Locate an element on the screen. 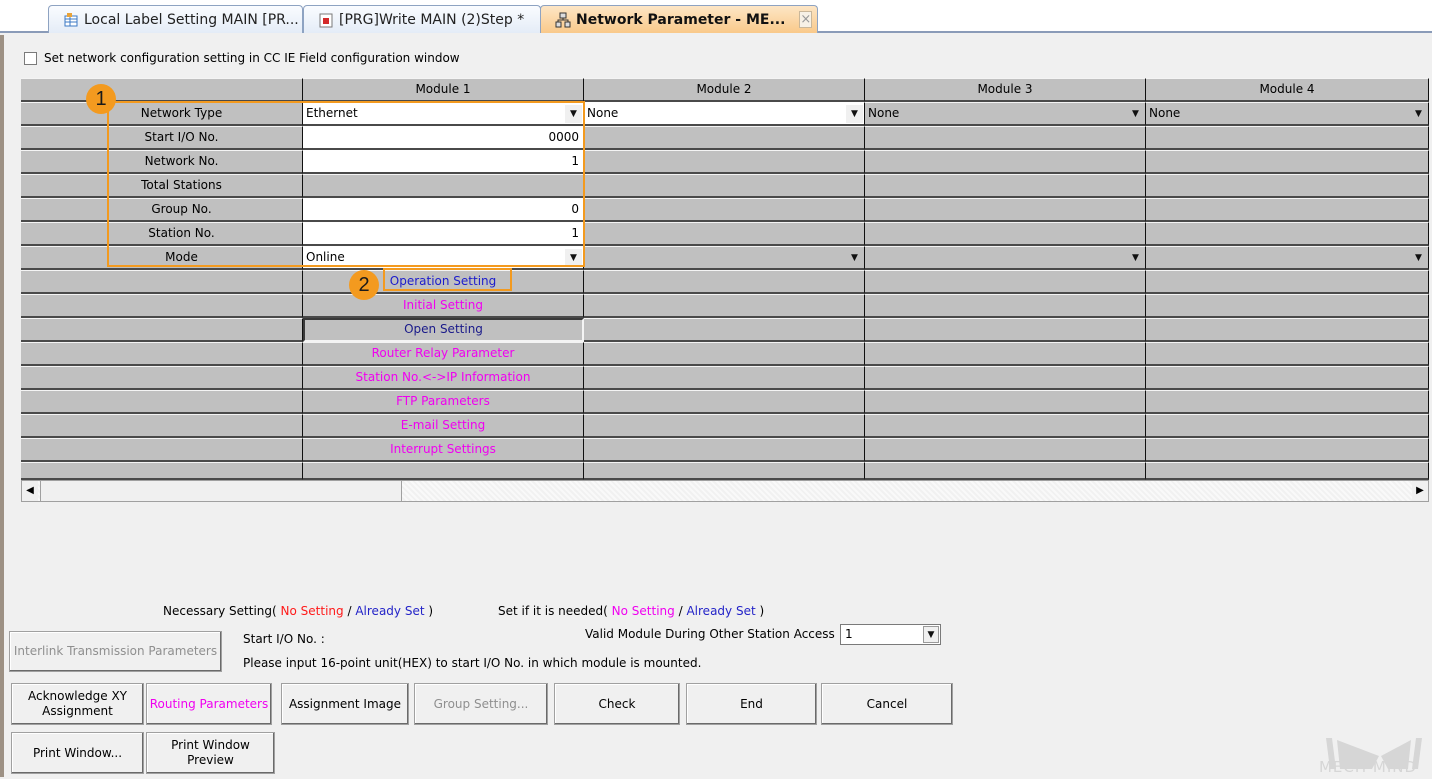 This screenshot has width=1432, height=779. cancel-button: Cancel is located at coordinates (887, 704).